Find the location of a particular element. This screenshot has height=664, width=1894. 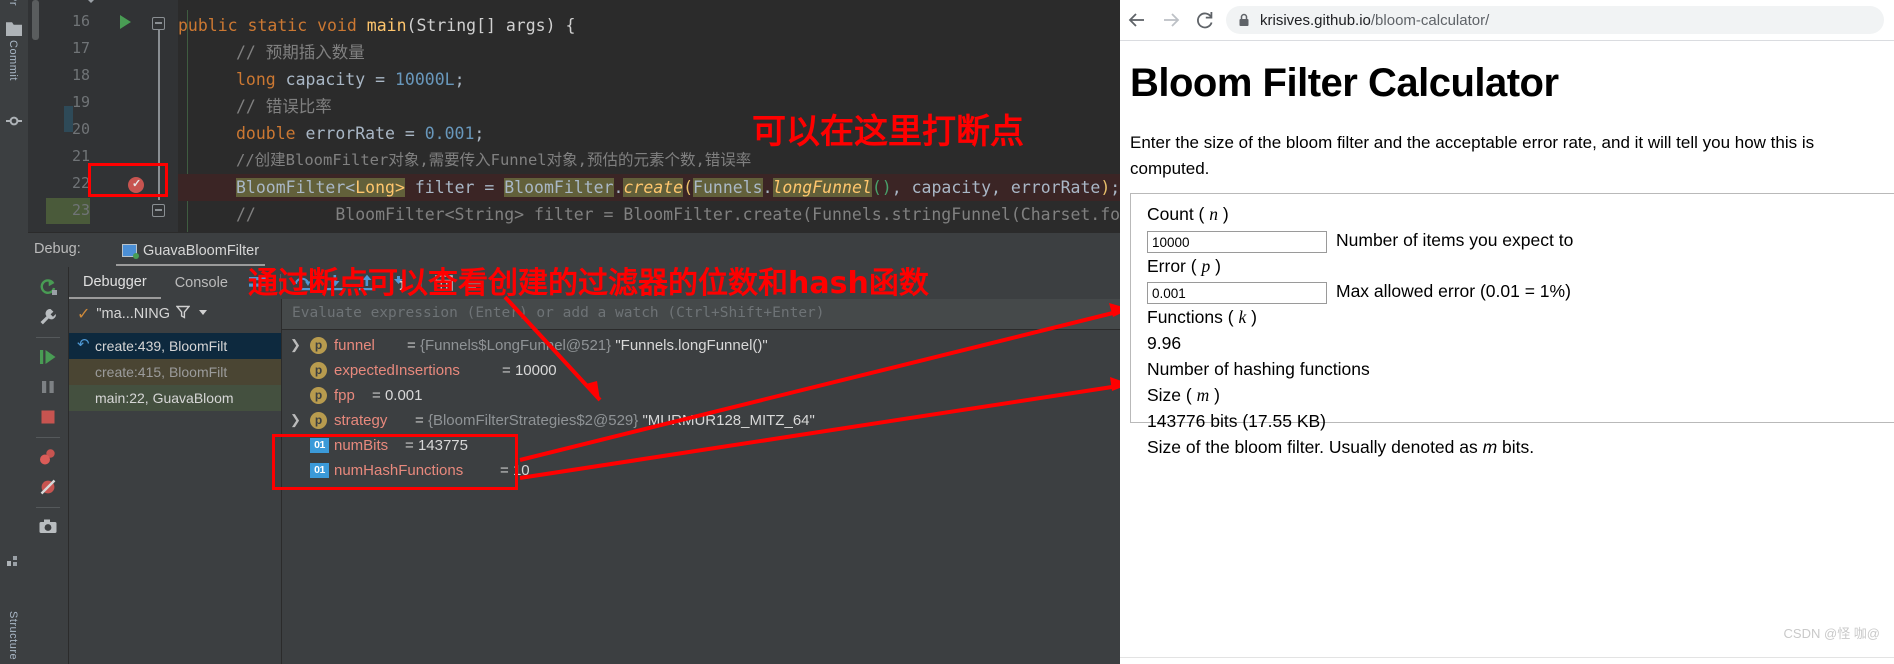

variable-row-fpp: p fpp = 0.001 is located at coordinates (701, 395).